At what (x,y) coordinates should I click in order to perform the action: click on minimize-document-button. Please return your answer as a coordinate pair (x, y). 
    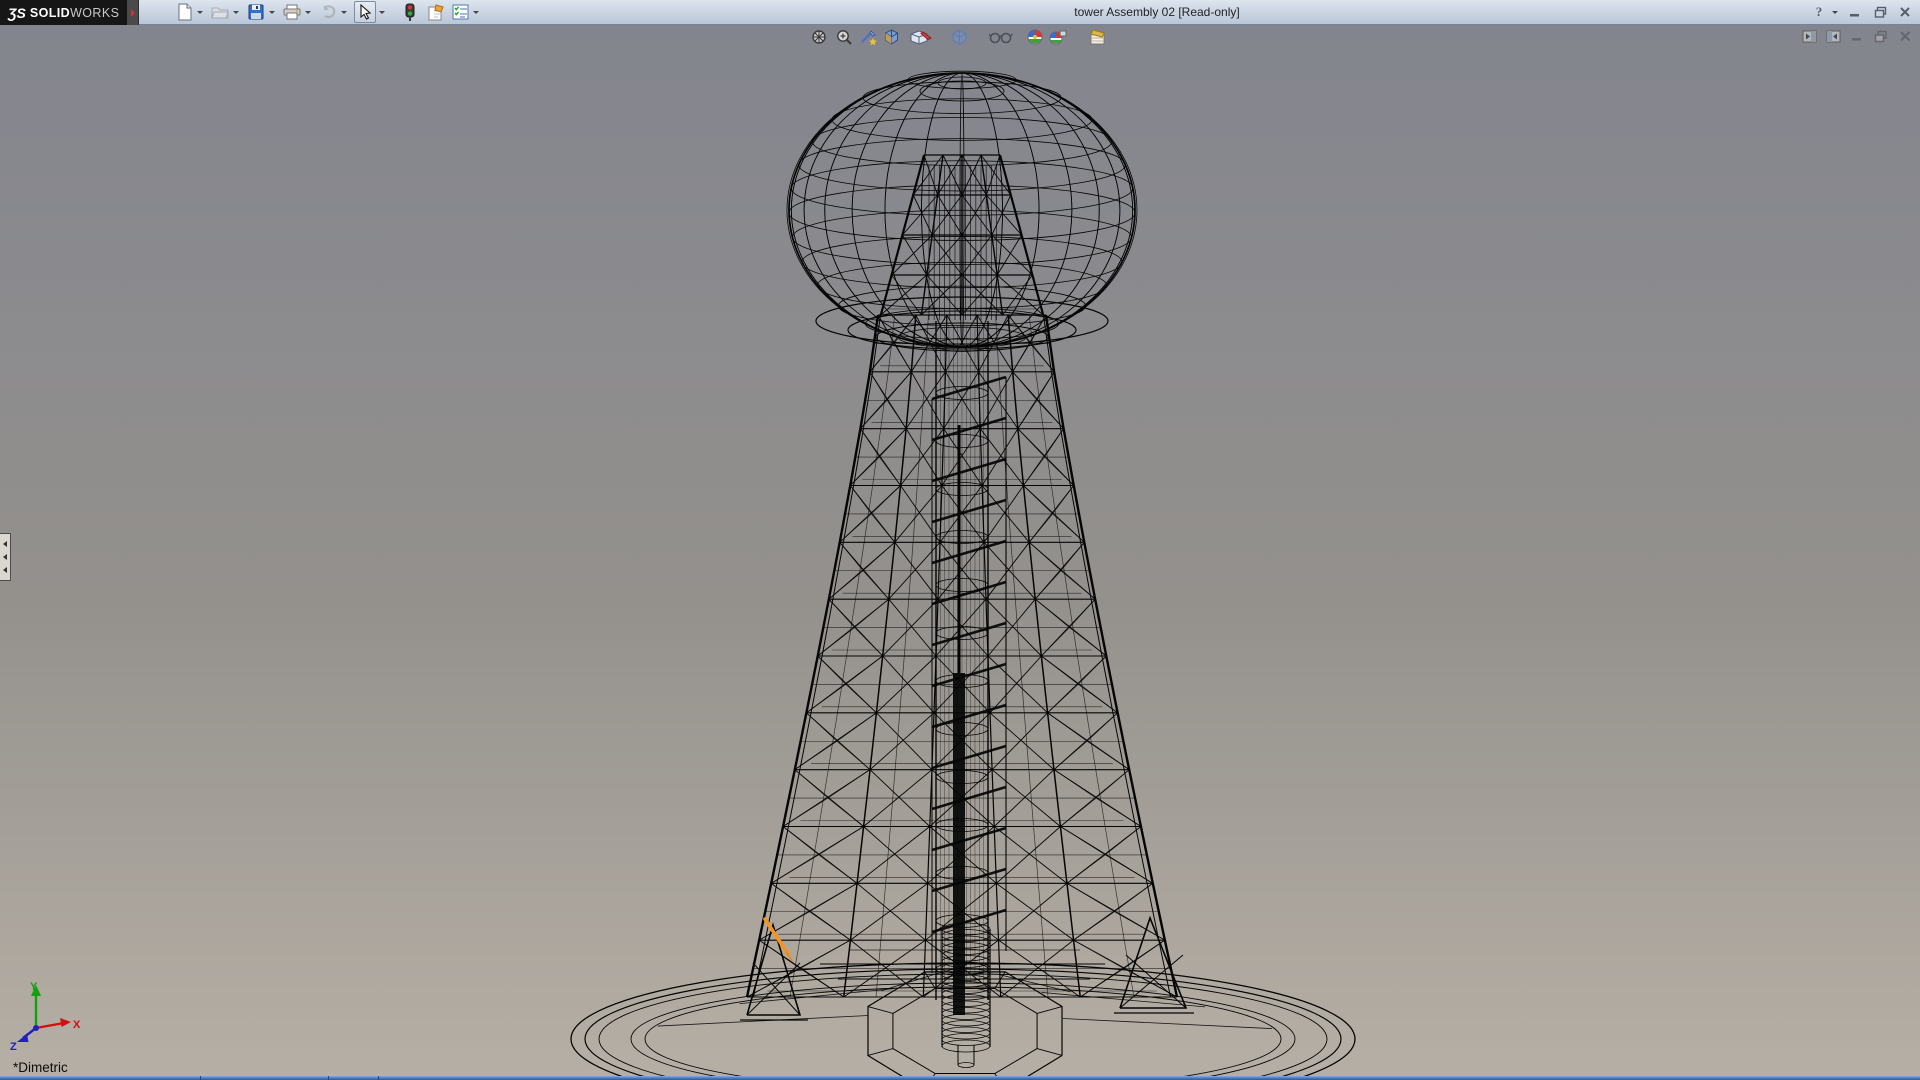
    Looking at the image, I should click on (1857, 36).